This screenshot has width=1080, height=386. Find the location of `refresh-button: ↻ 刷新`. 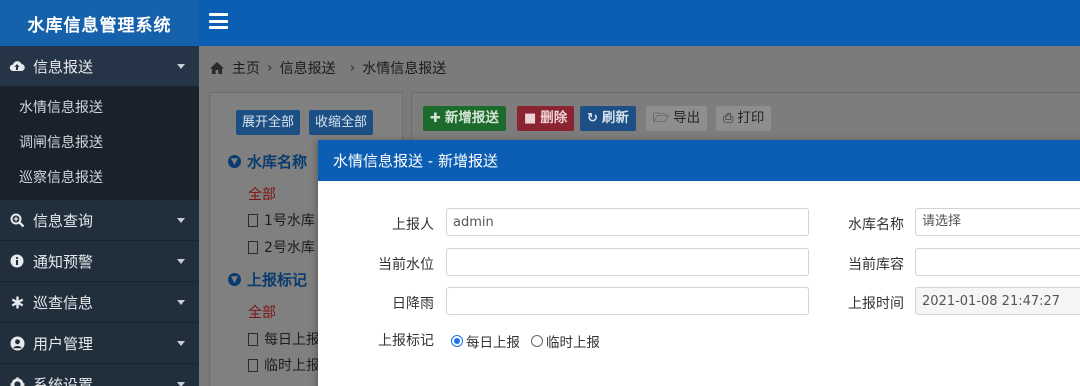

refresh-button: ↻ 刷新 is located at coordinates (608, 118).